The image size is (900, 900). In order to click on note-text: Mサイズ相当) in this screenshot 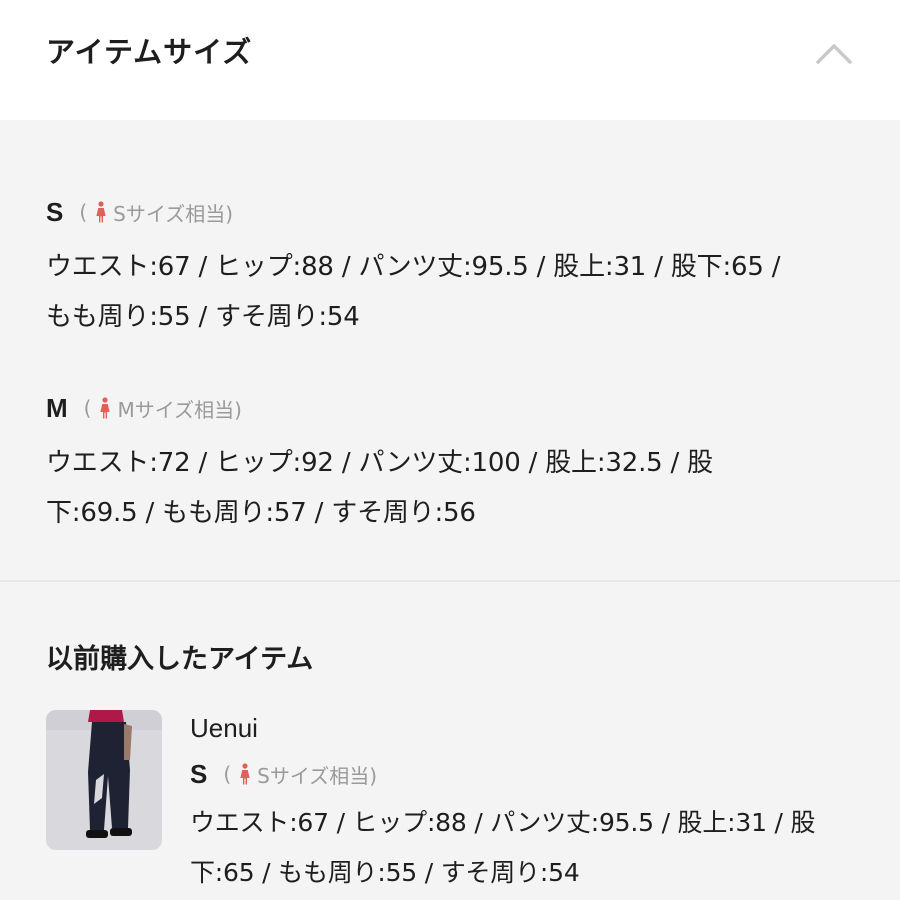, I will do `click(179, 409)`.